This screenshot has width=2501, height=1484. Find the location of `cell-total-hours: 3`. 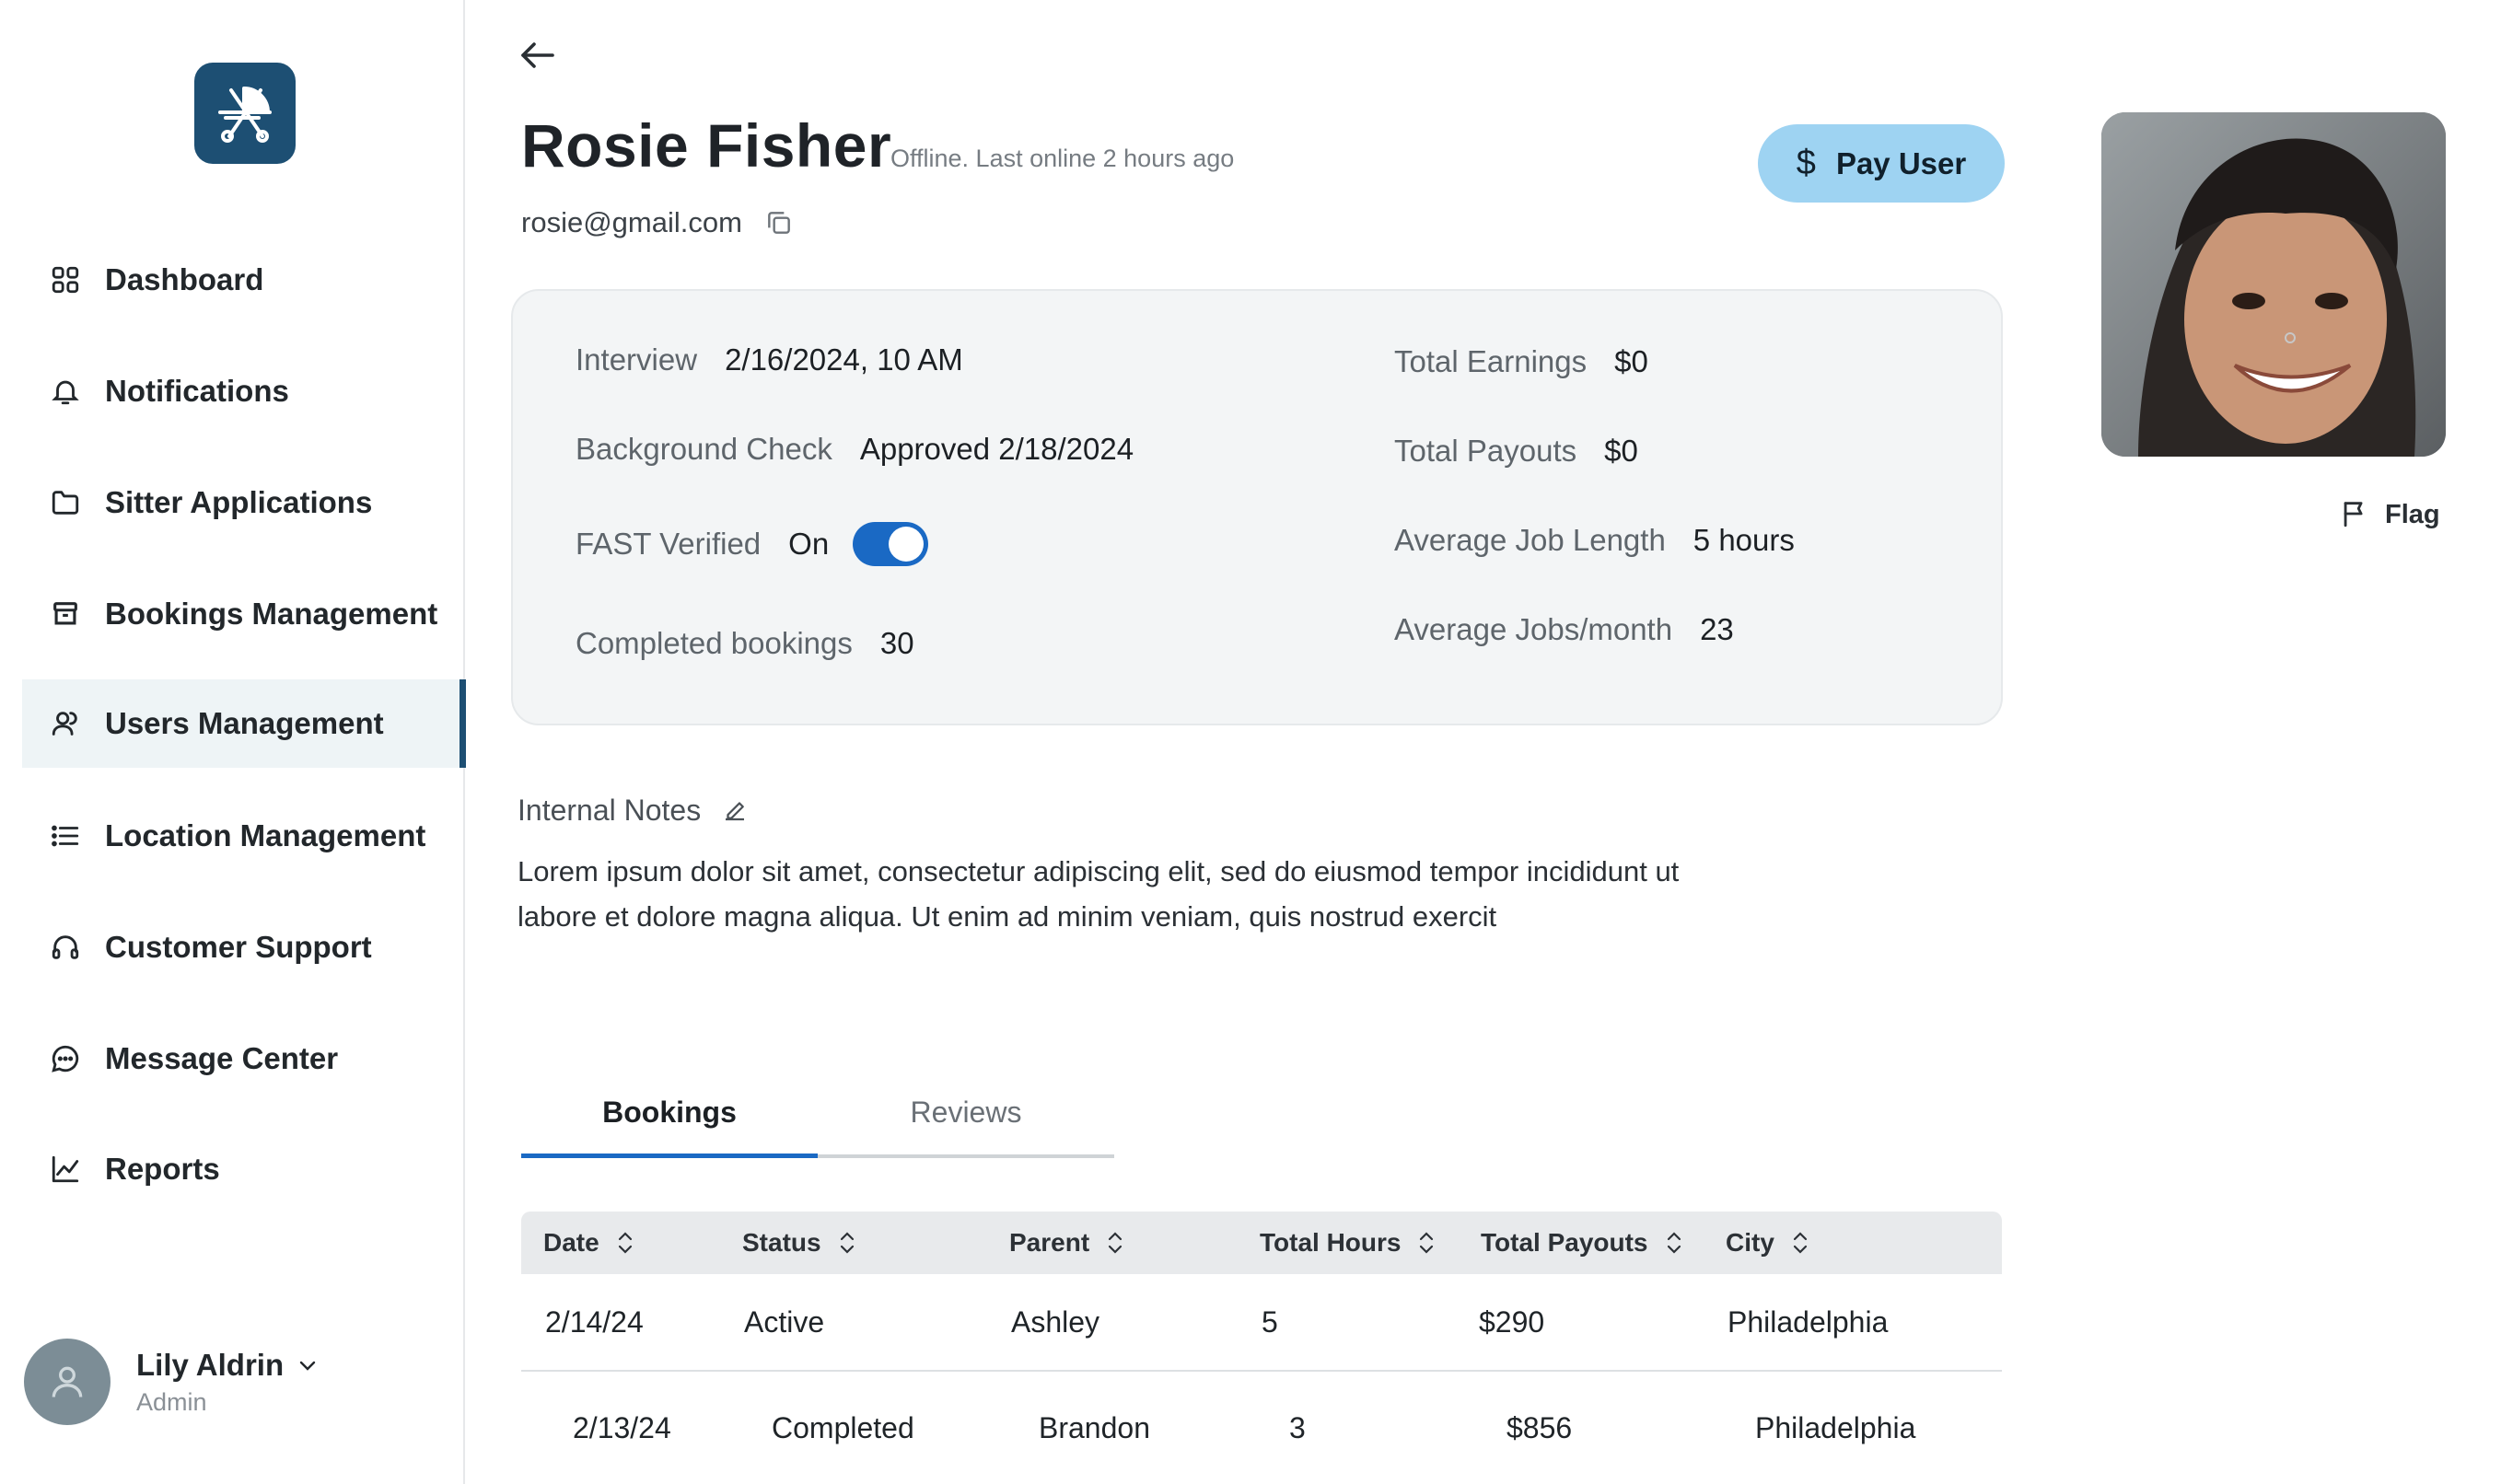

cell-total-hours: 3 is located at coordinates (1297, 1427).